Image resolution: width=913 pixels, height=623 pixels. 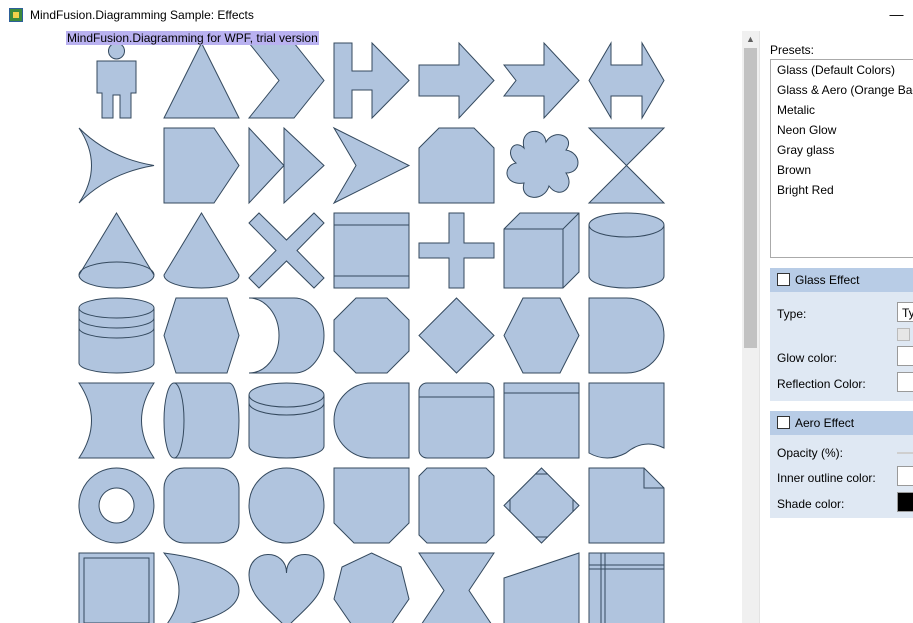 I want to click on framed-square-shape, so click(x=371, y=250).